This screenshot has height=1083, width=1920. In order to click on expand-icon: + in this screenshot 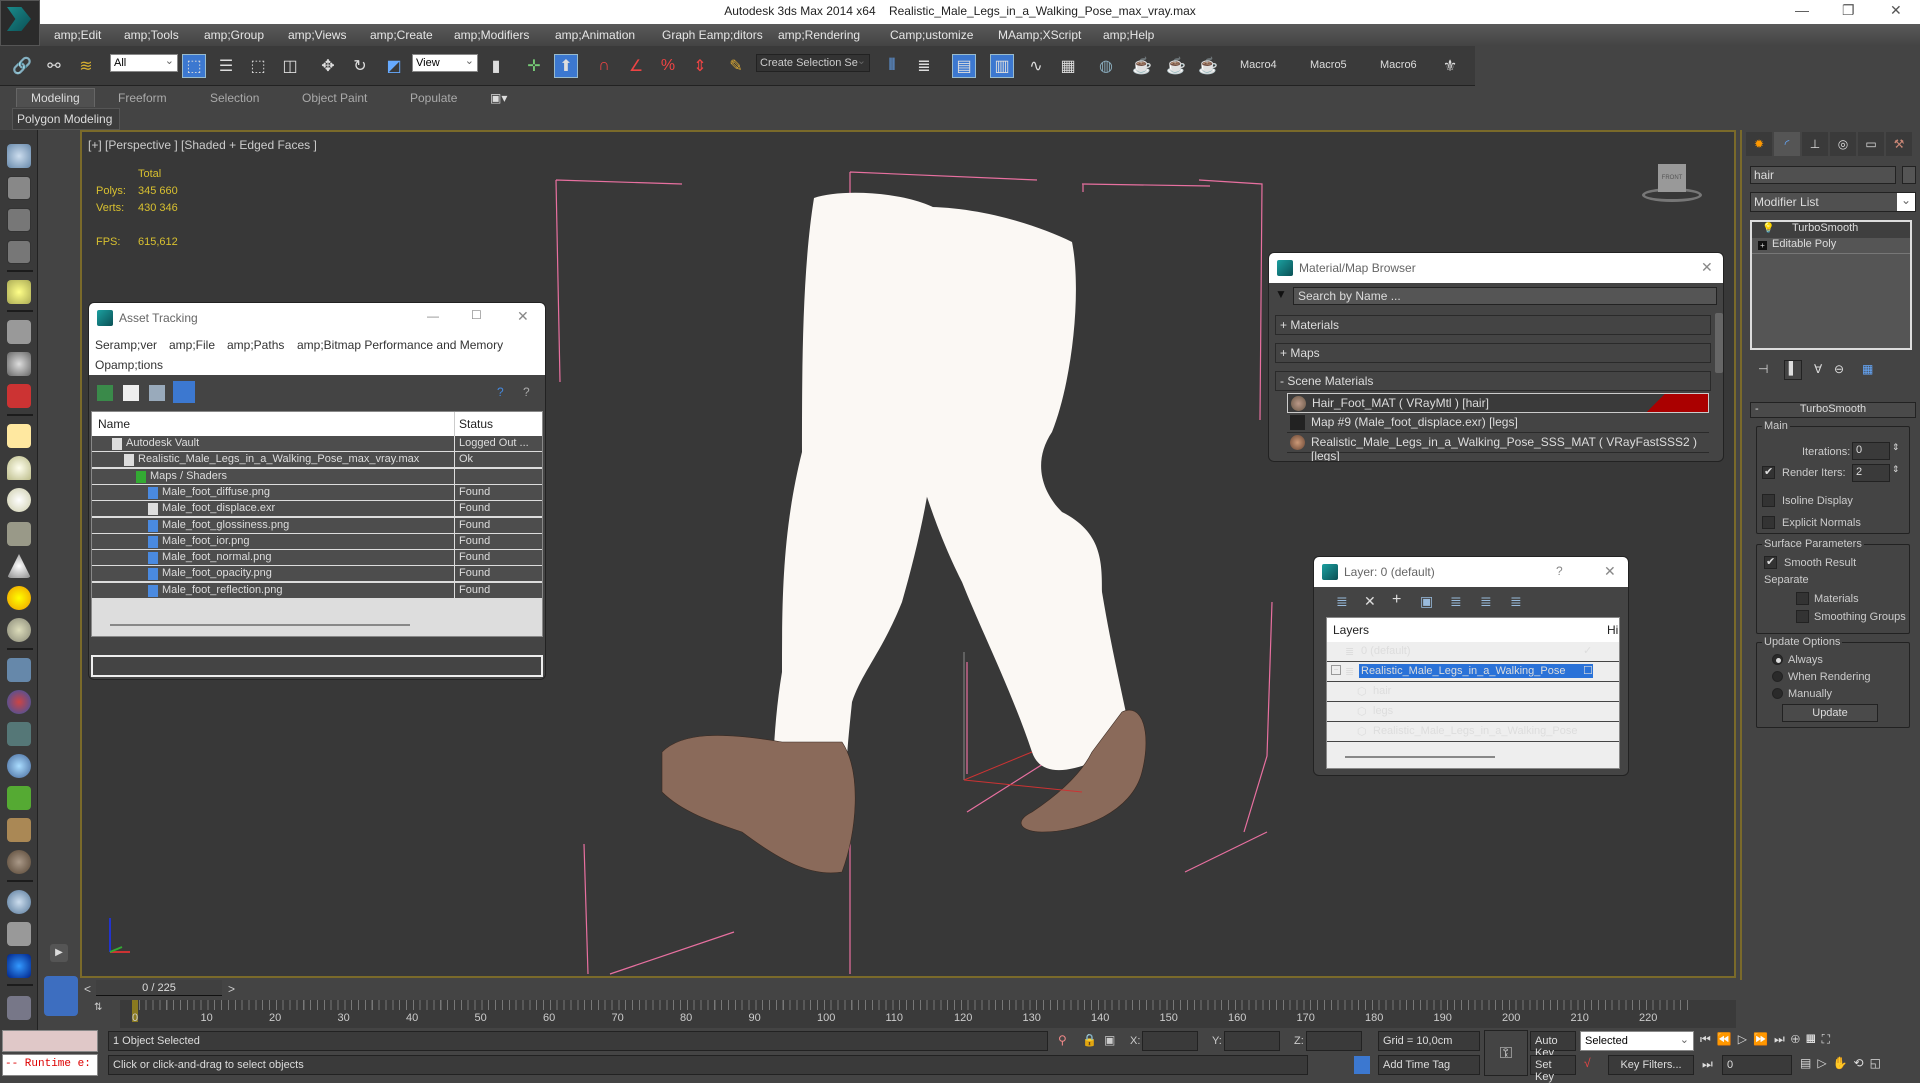, I will do `click(1762, 245)`.